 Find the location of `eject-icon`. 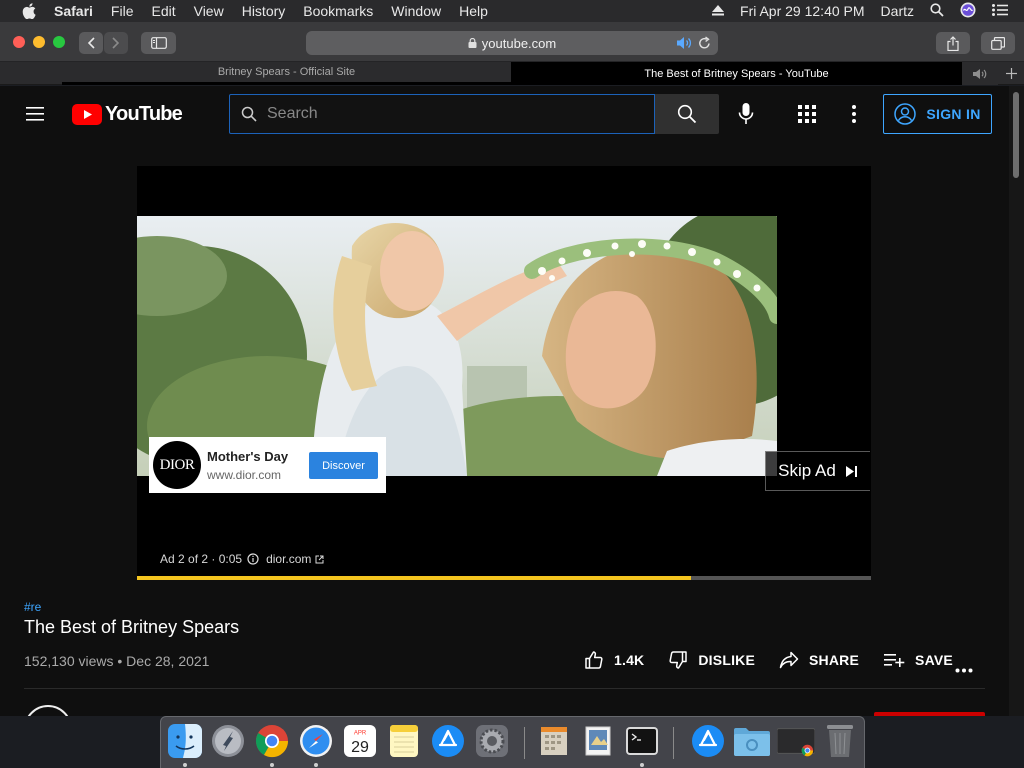

eject-icon is located at coordinates (718, 11).